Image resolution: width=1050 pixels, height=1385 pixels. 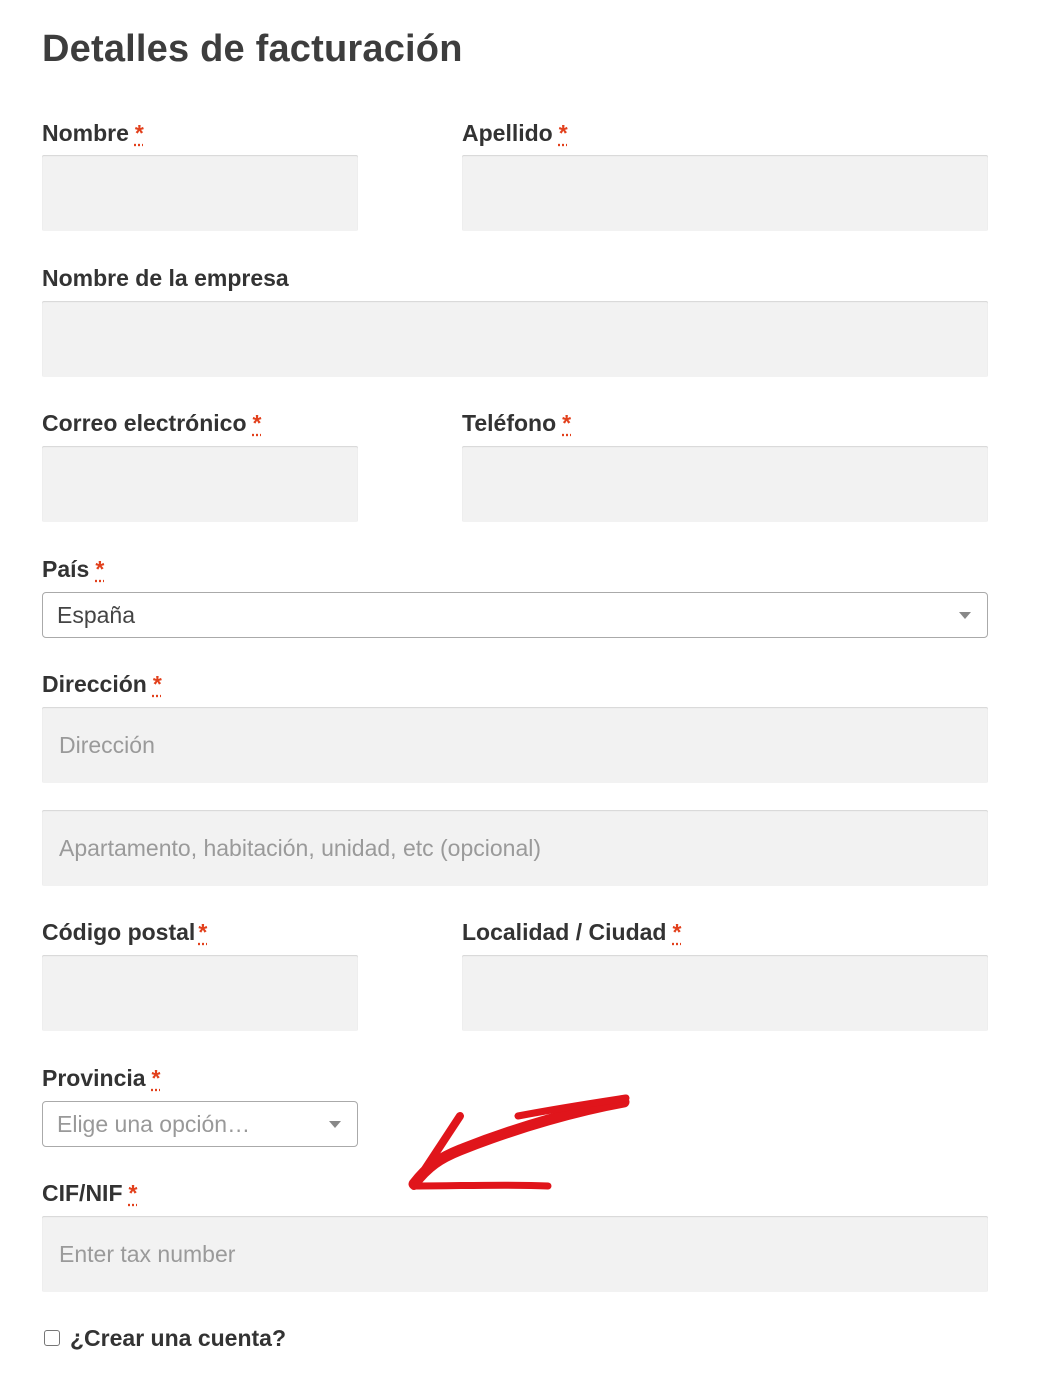 I want to click on address-line-1-placeholder: Dirección, so click(x=107, y=744).